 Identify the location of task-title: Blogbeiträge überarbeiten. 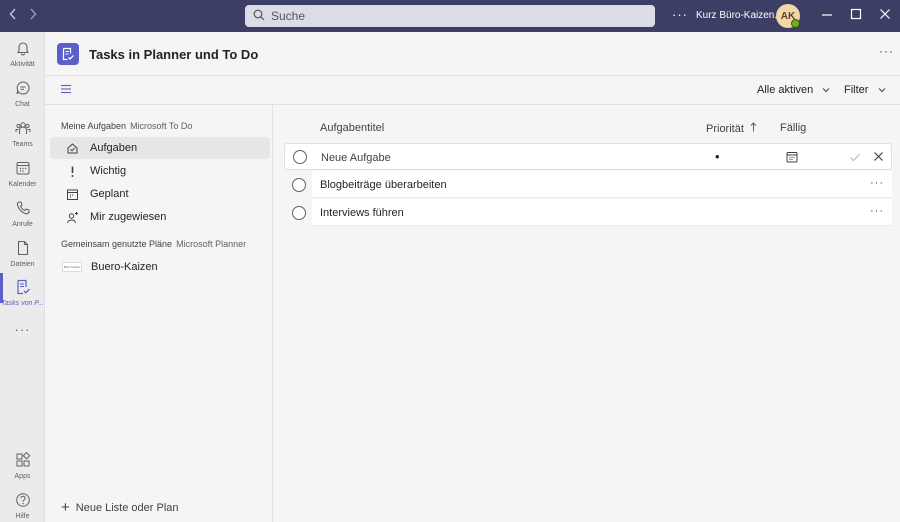
(383, 185).